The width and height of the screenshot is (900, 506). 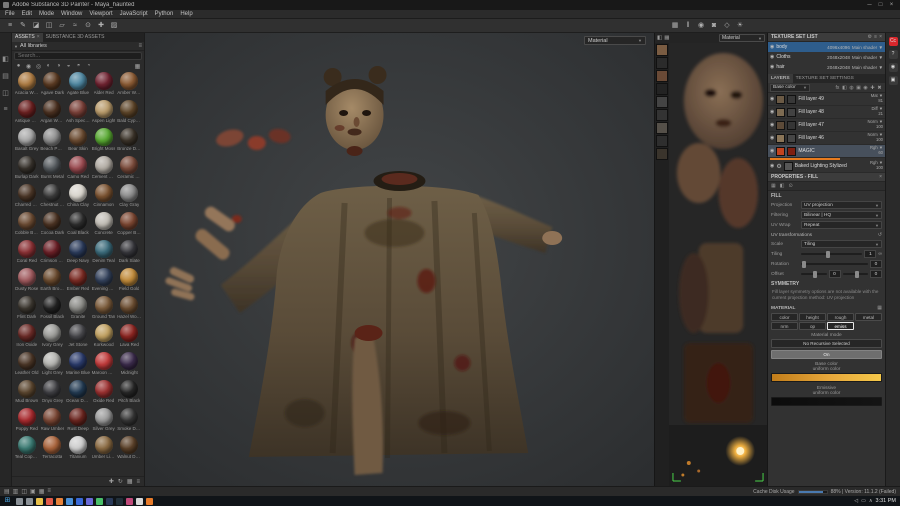 I want to click on material-item: Hazel Wood, so click(x=129, y=310).